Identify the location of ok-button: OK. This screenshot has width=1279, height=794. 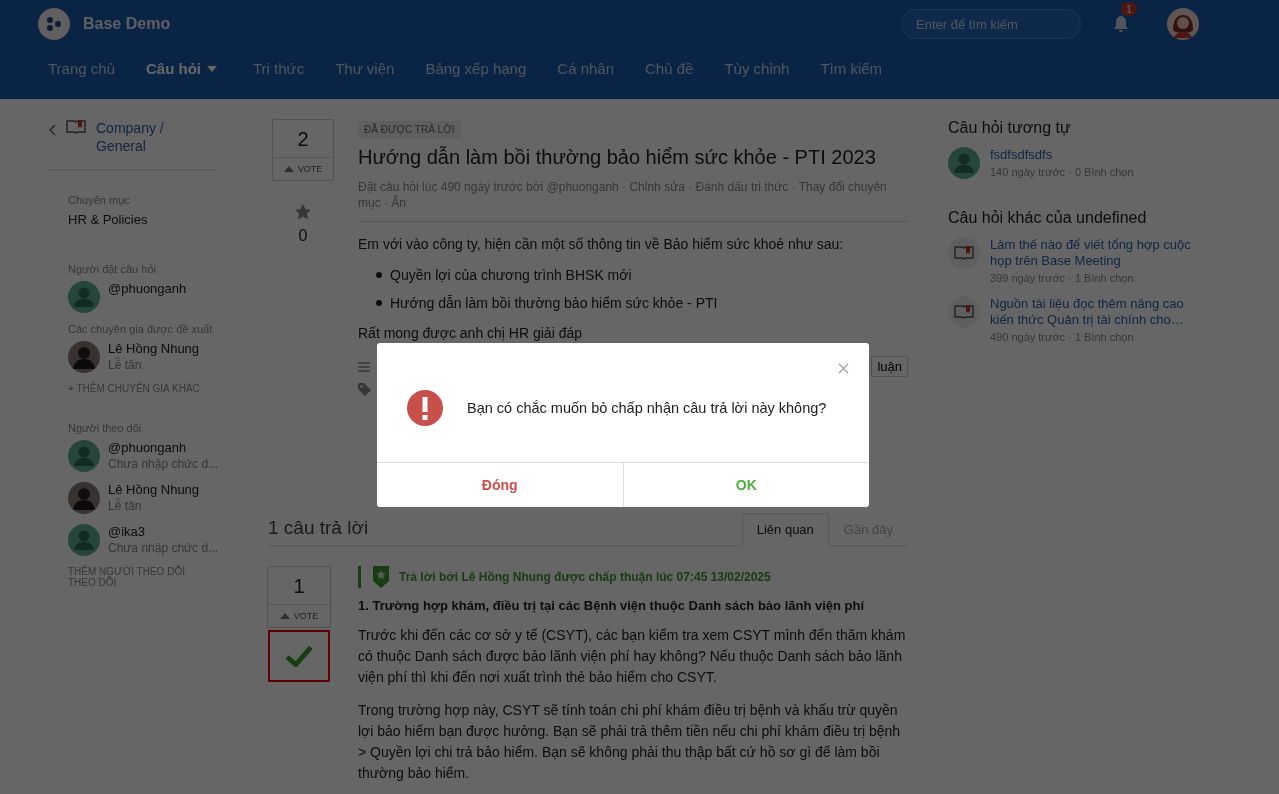
(746, 485).